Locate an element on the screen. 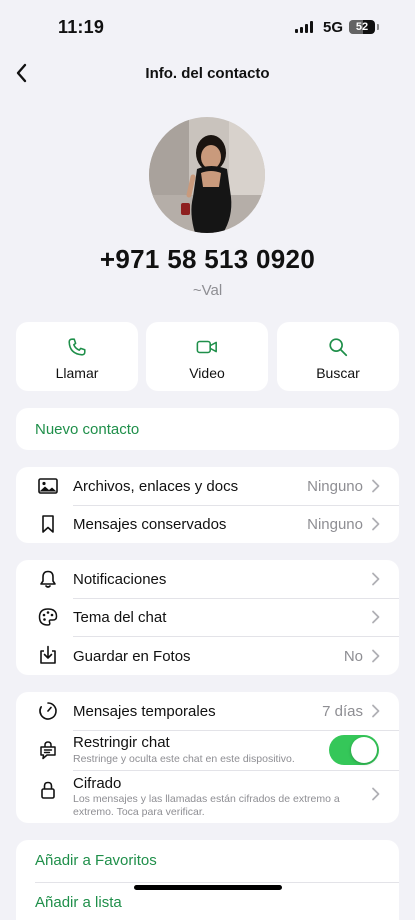 The width and height of the screenshot is (415, 920). page-title: Info. del contacto is located at coordinates (207, 73).